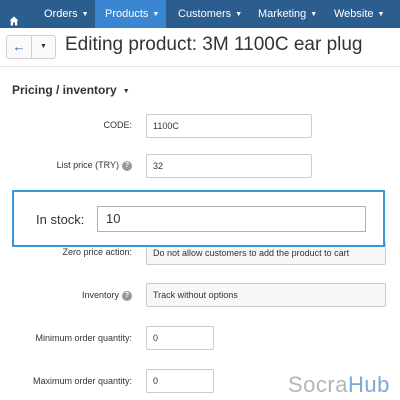  I want to click on back-button: ←, so click(19, 47).